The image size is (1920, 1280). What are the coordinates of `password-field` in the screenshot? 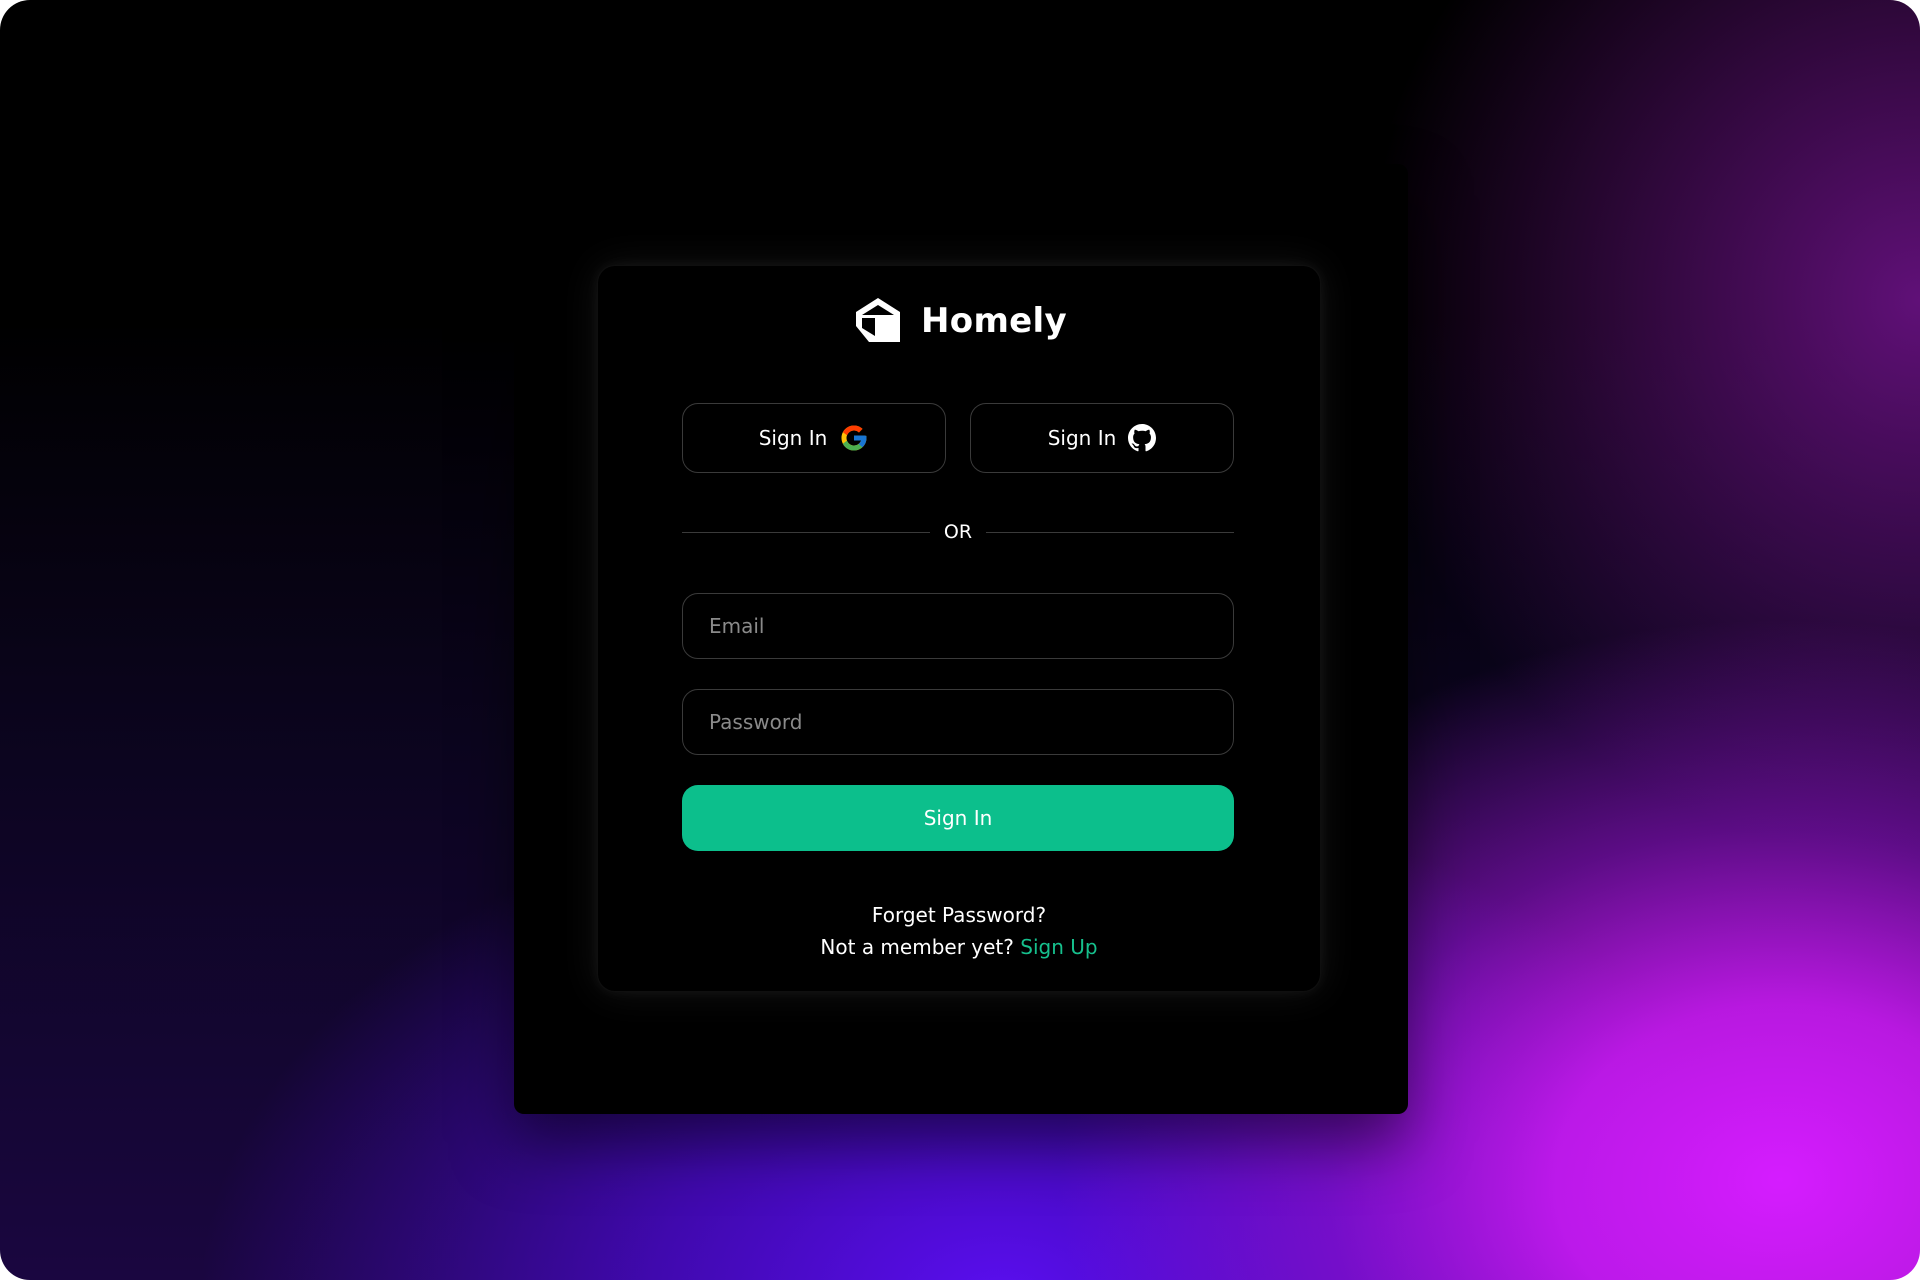 It's located at (958, 722).